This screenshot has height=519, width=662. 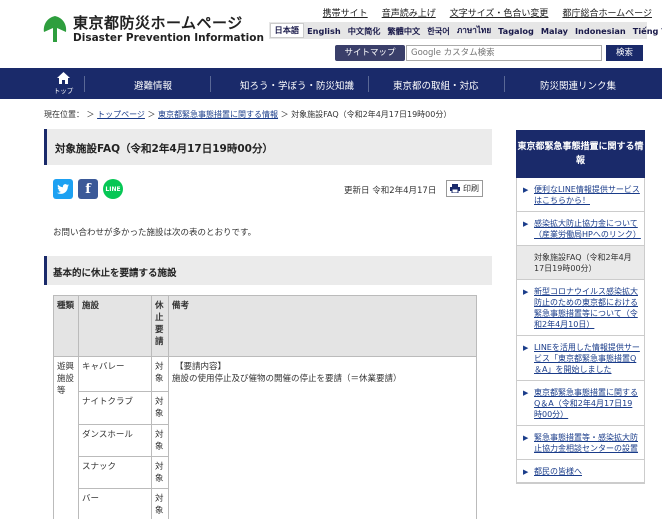 What do you see at coordinates (115, 440) in the screenshot?
I see `cell-facility: ダンスホール` at bounding box center [115, 440].